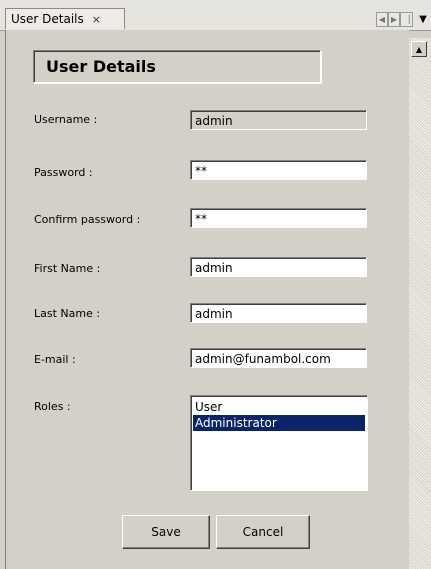 This screenshot has width=431, height=569. Describe the element at coordinates (278, 218) in the screenshot. I see `confirm-password-field: **` at that location.